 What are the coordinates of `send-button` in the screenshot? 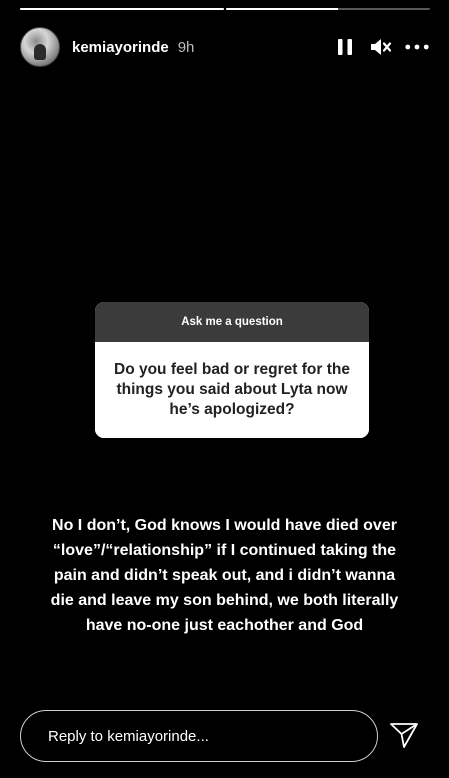 It's located at (404, 737).